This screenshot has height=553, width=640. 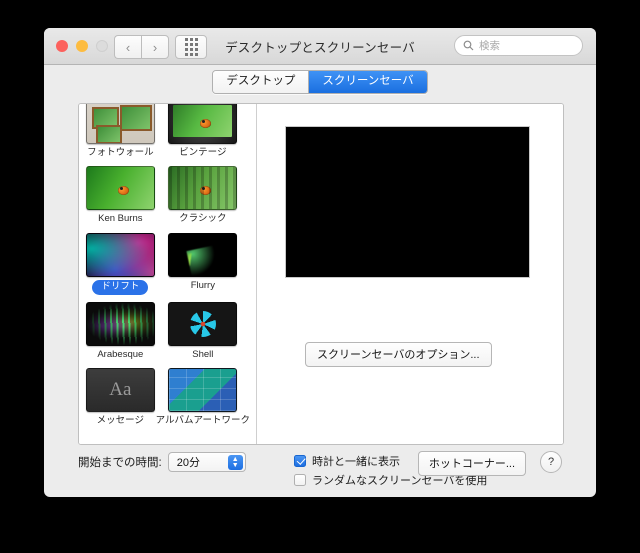 I want to click on start-after-value: 20分, so click(x=188, y=463).